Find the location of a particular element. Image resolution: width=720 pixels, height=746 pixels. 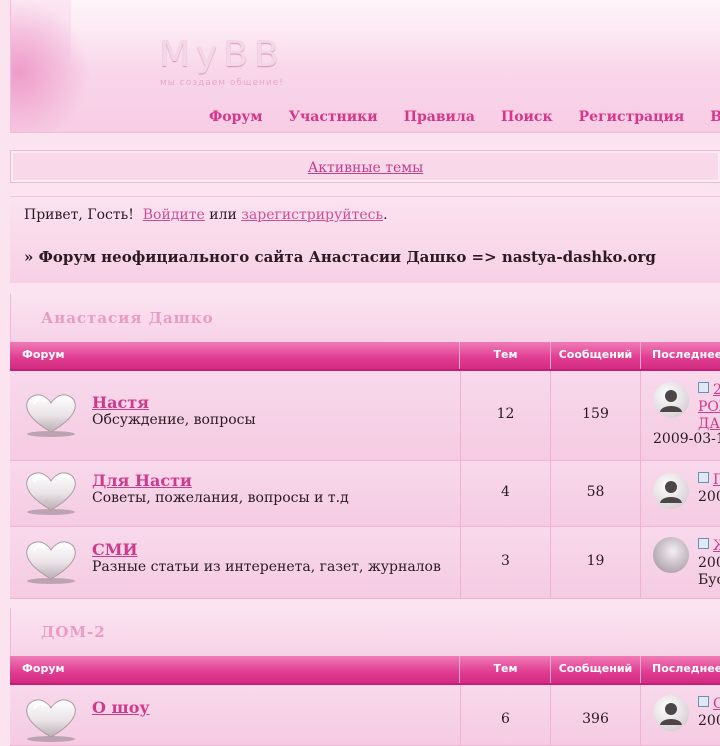

posts-count: 58 is located at coordinates (595, 492).